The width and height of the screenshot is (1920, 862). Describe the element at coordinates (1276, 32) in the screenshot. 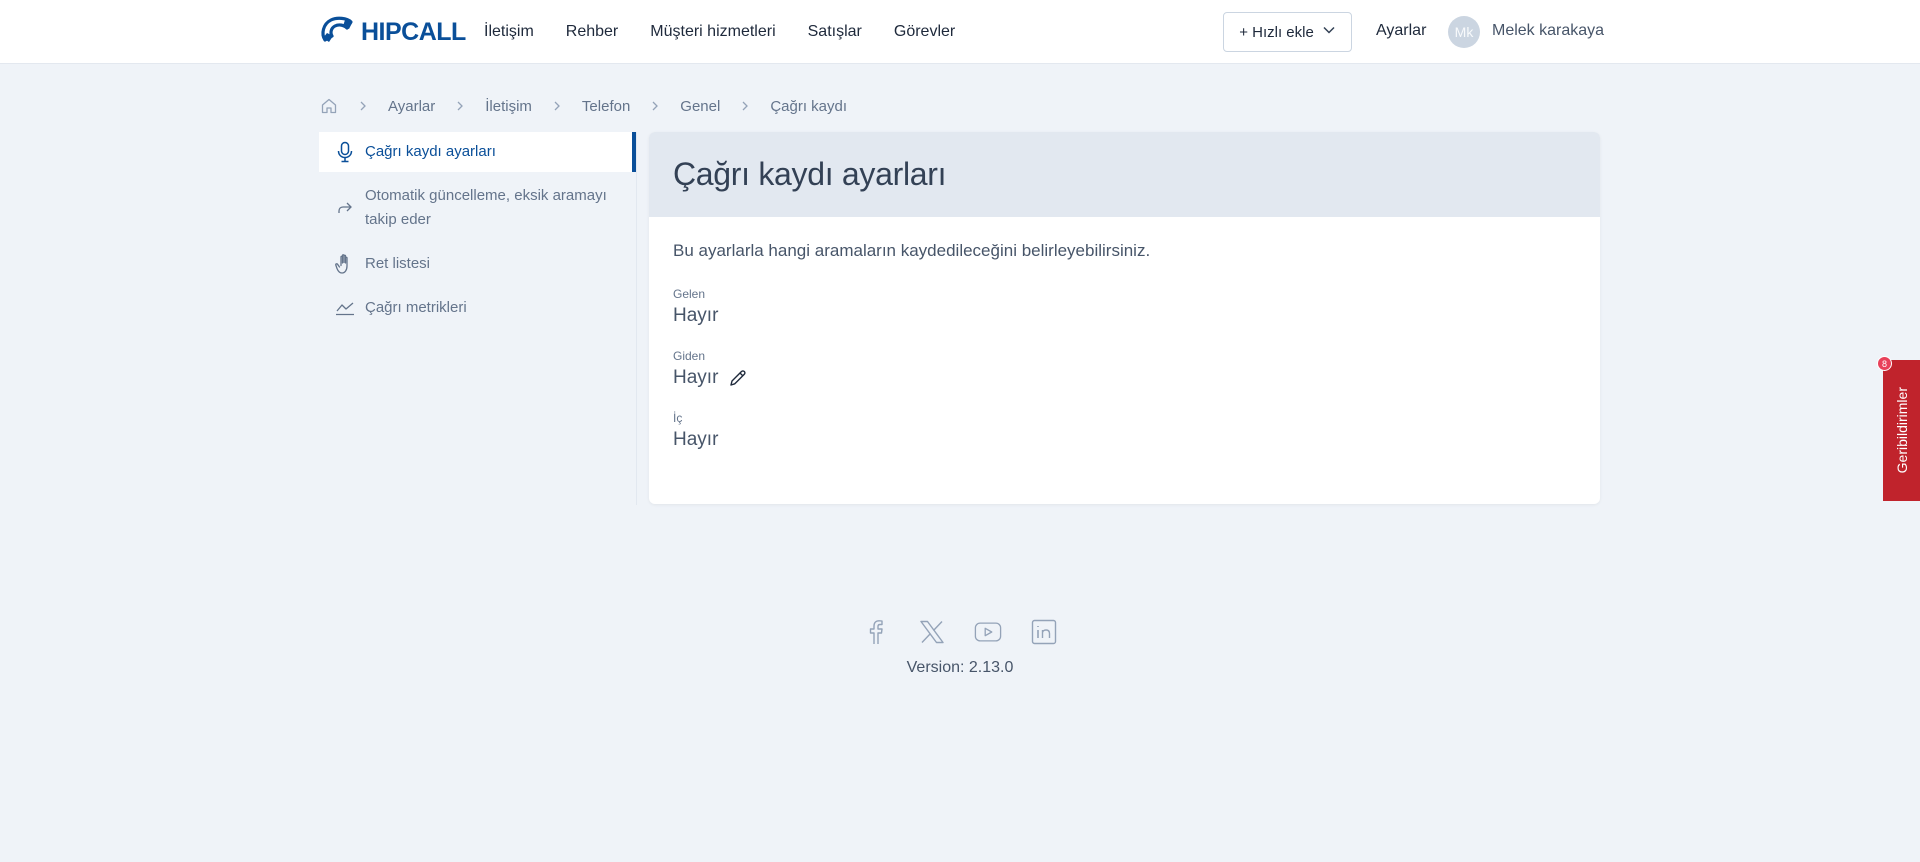

I see `quick-add-label: + Hızlı ekle` at that location.